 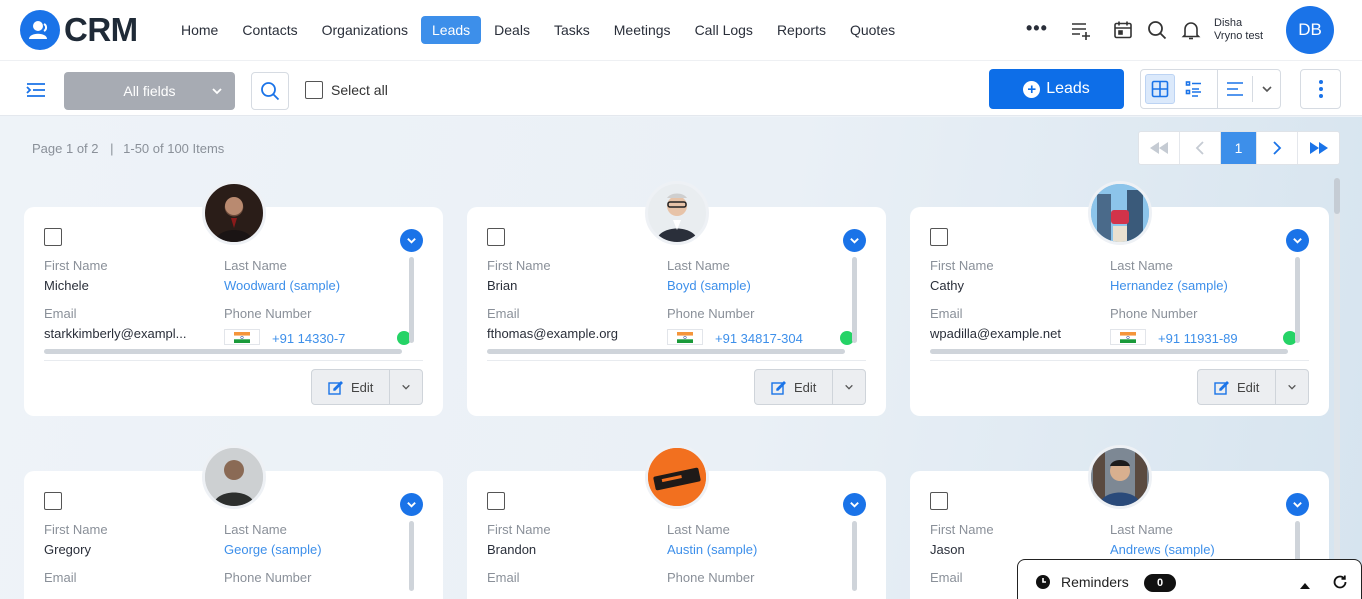 What do you see at coordinates (1037, 28) in the screenshot?
I see `nav-more-icon: •••` at bounding box center [1037, 28].